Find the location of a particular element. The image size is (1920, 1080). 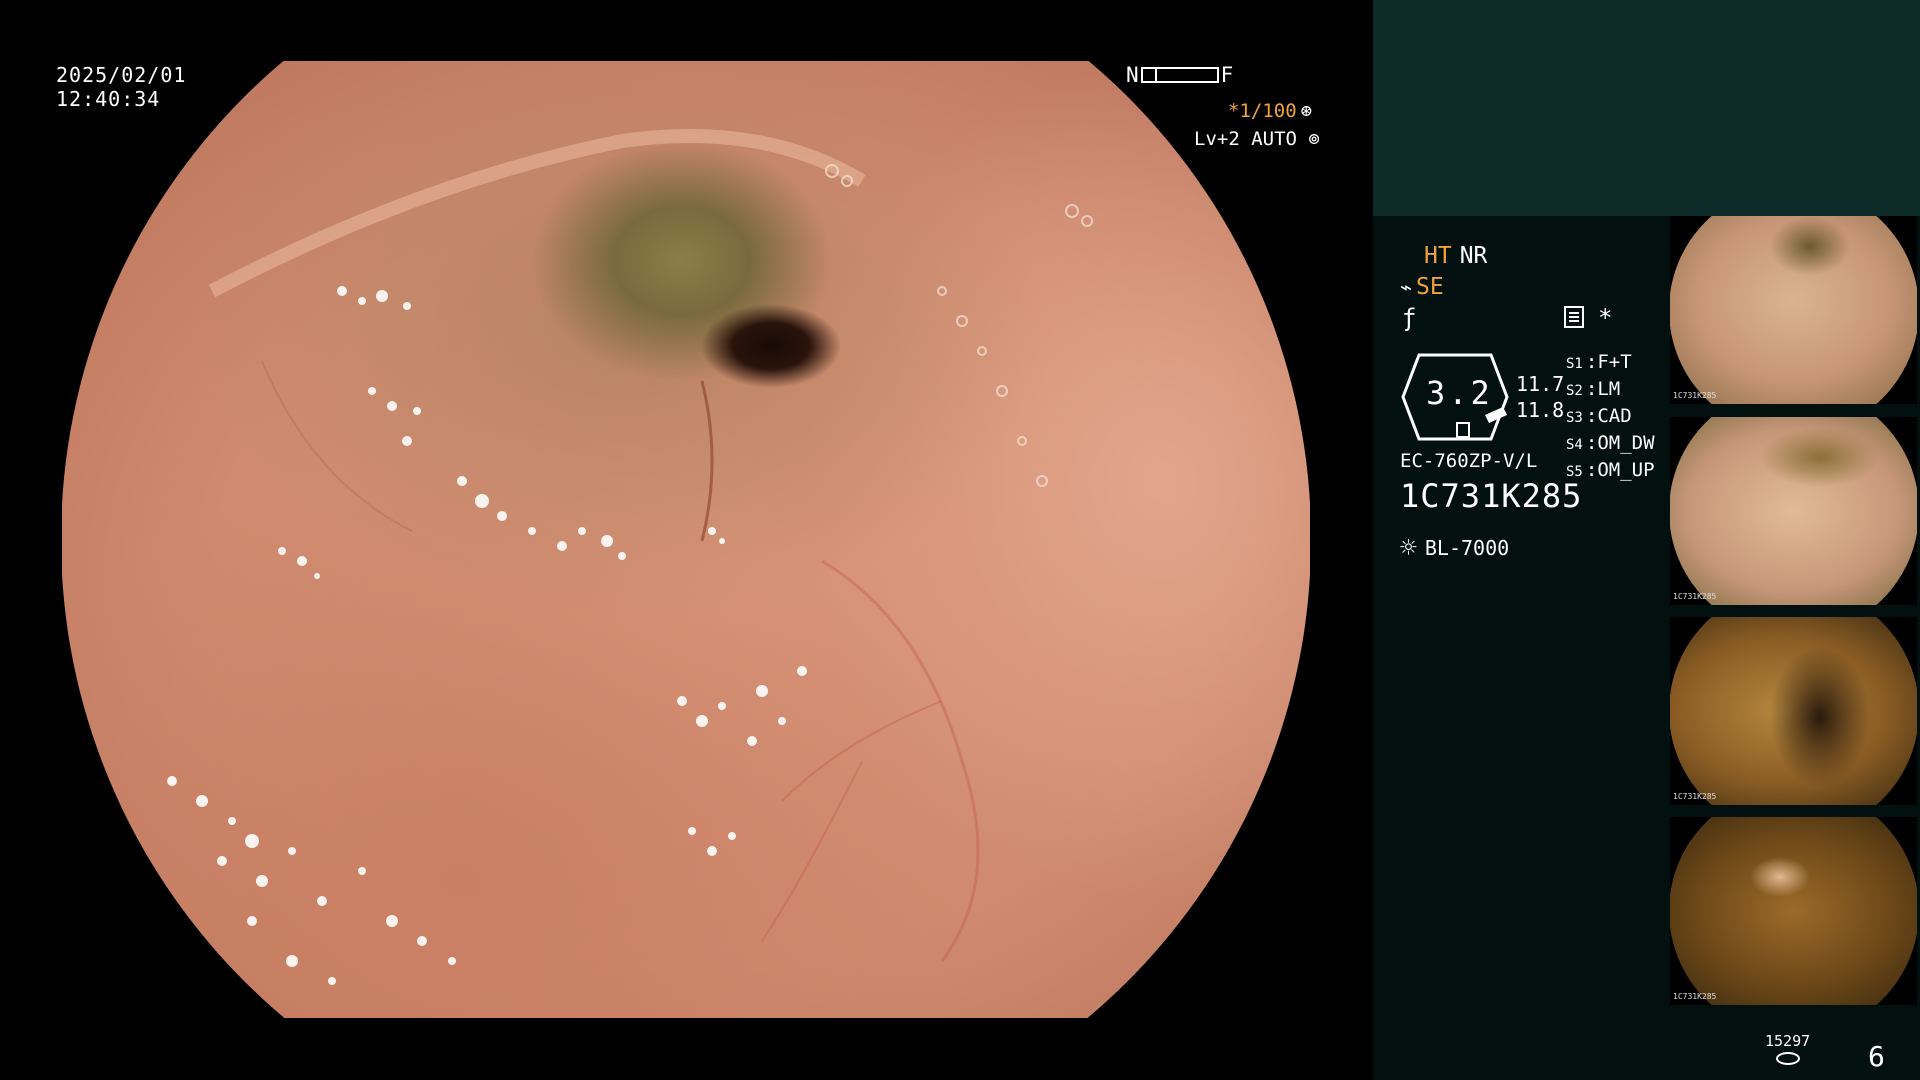

mode-ht: HT is located at coordinates (1438, 256).